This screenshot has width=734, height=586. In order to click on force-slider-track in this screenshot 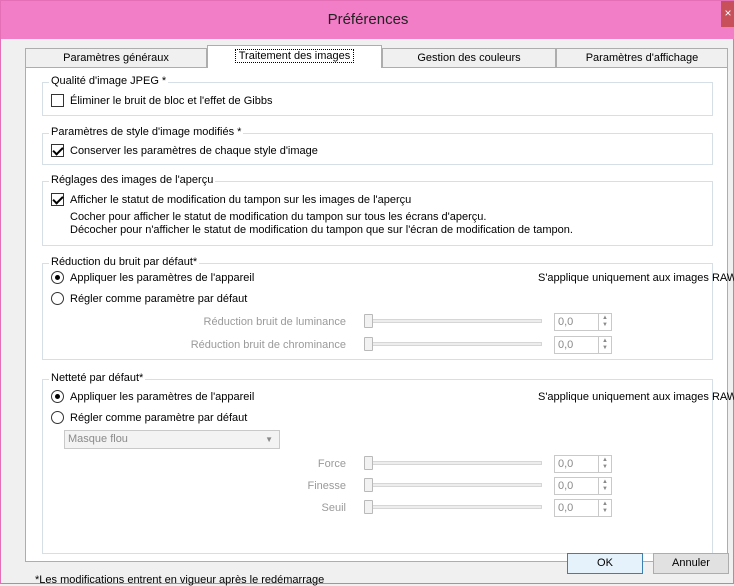, I will do `click(454, 463)`.